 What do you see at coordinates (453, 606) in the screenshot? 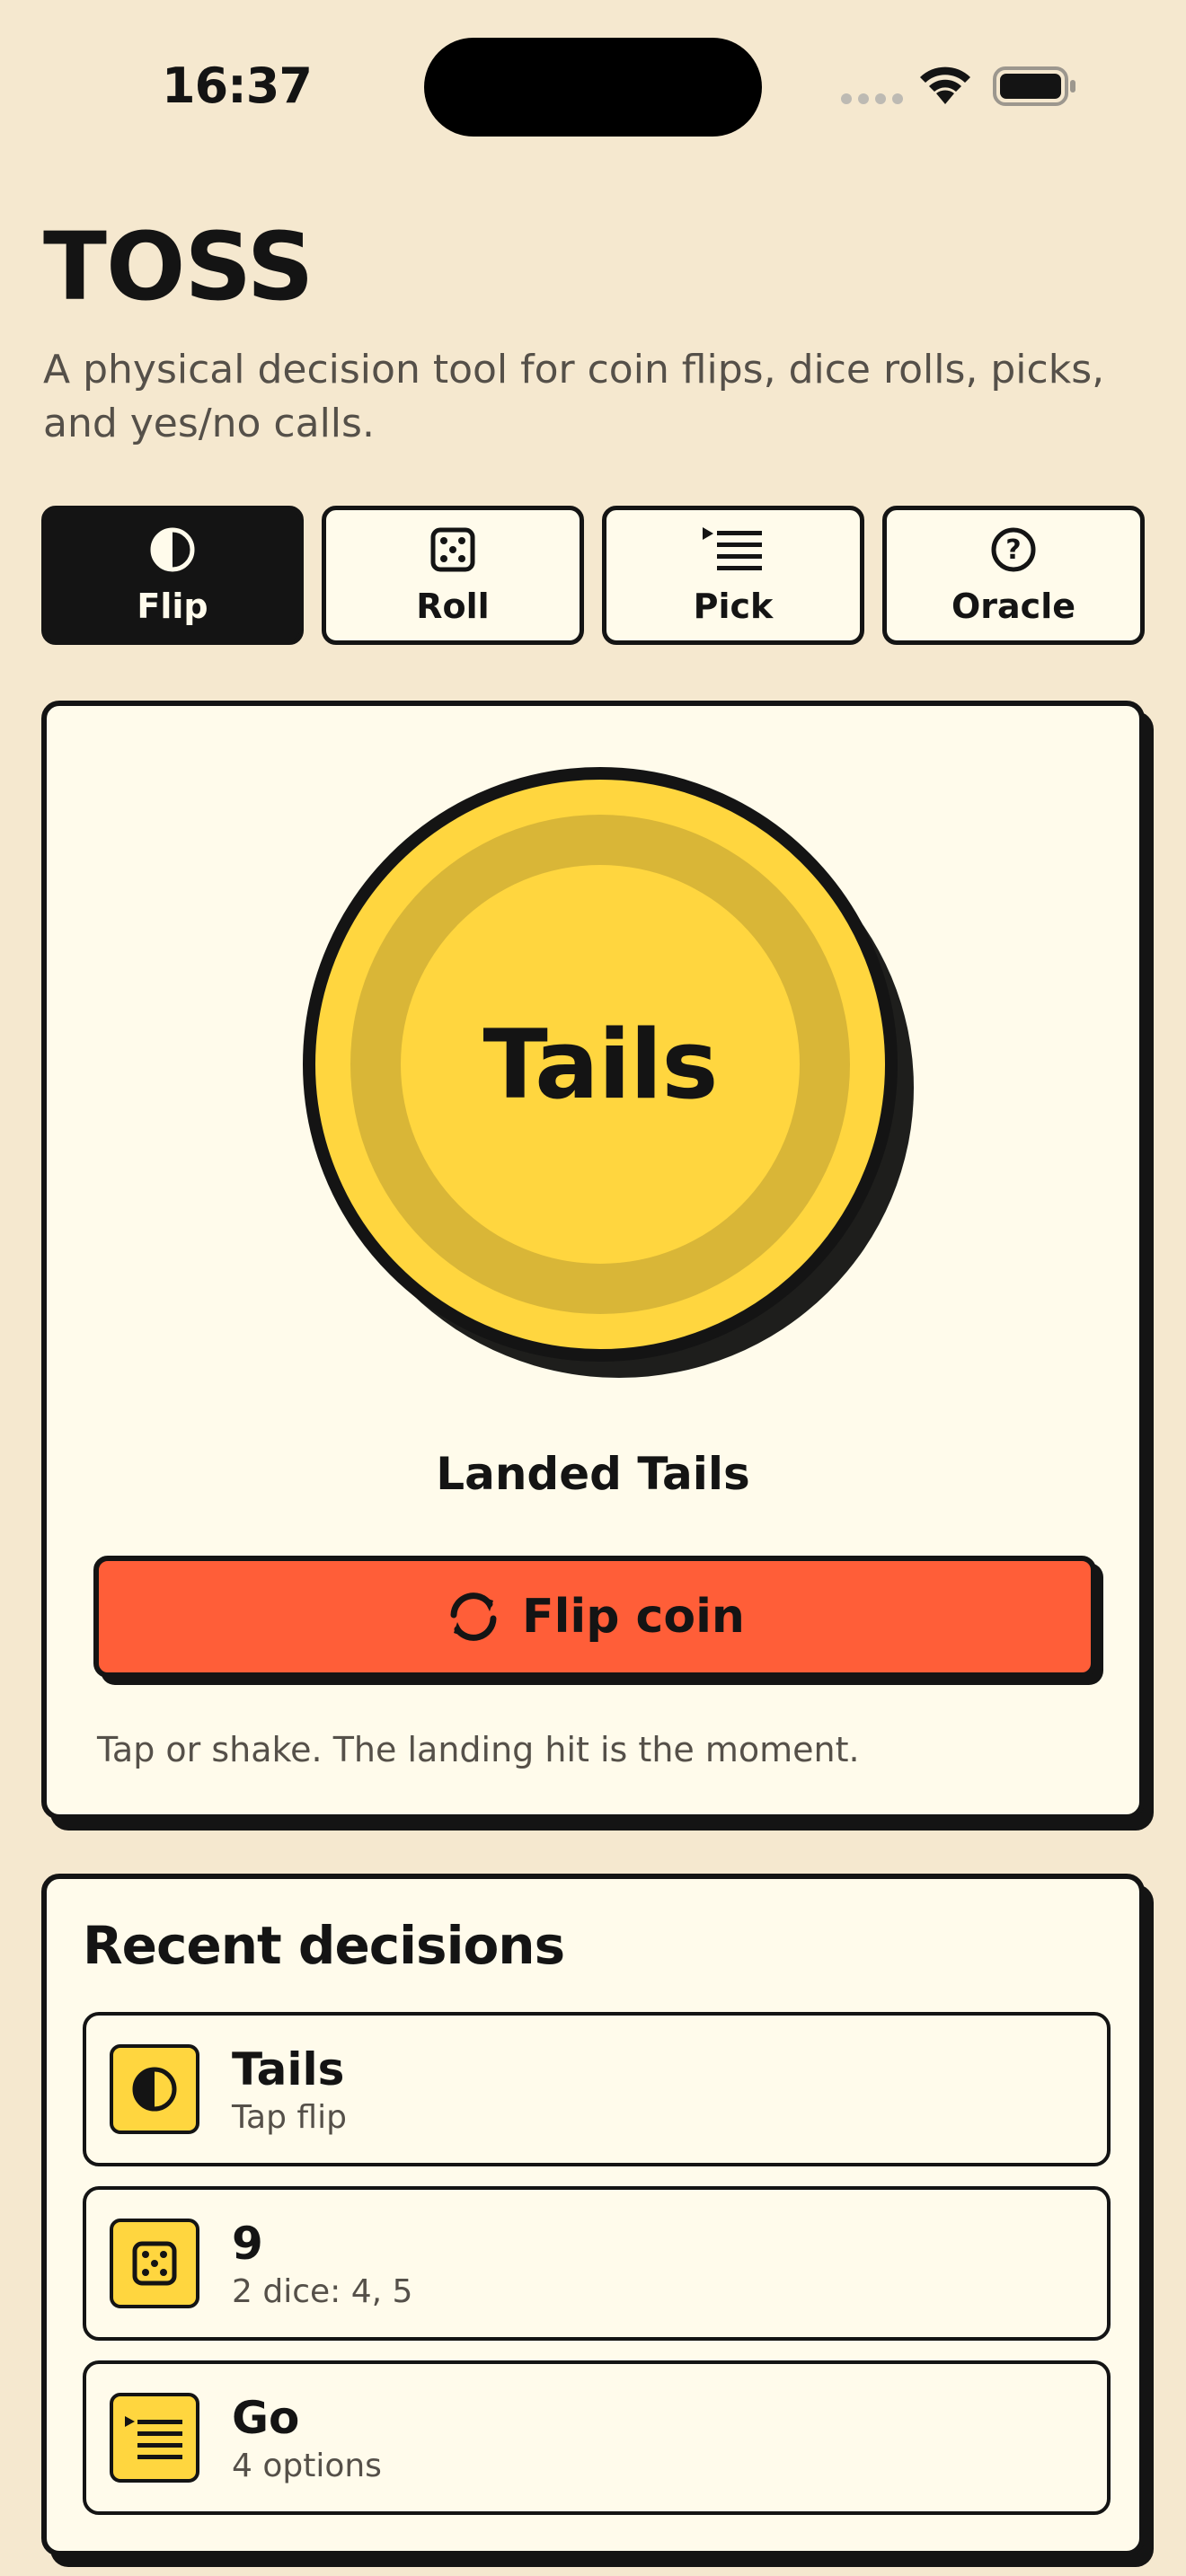
I see `tab-label: Roll` at bounding box center [453, 606].